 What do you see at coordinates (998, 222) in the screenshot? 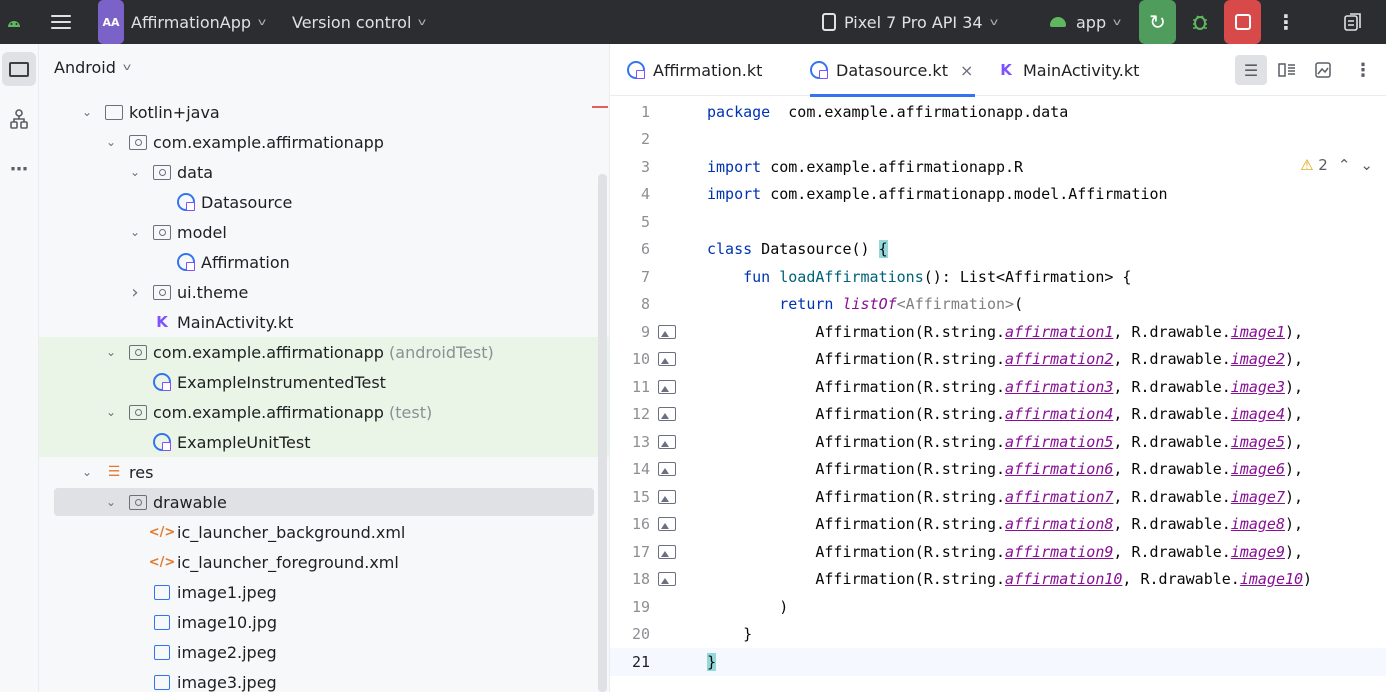
I see `code-line: 5` at bounding box center [998, 222].